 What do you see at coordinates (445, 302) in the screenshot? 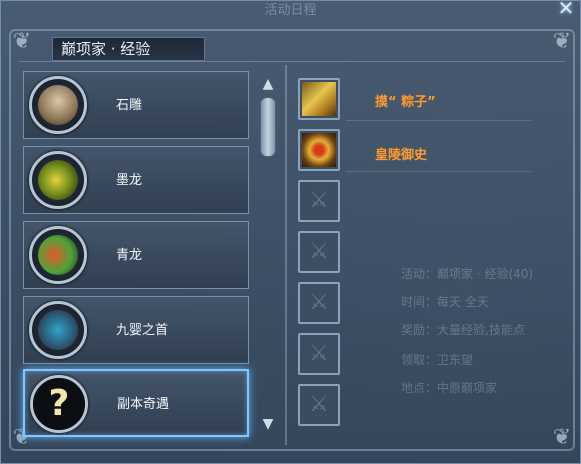
I see `background-info-line: 时间：每天 全天` at bounding box center [445, 302].